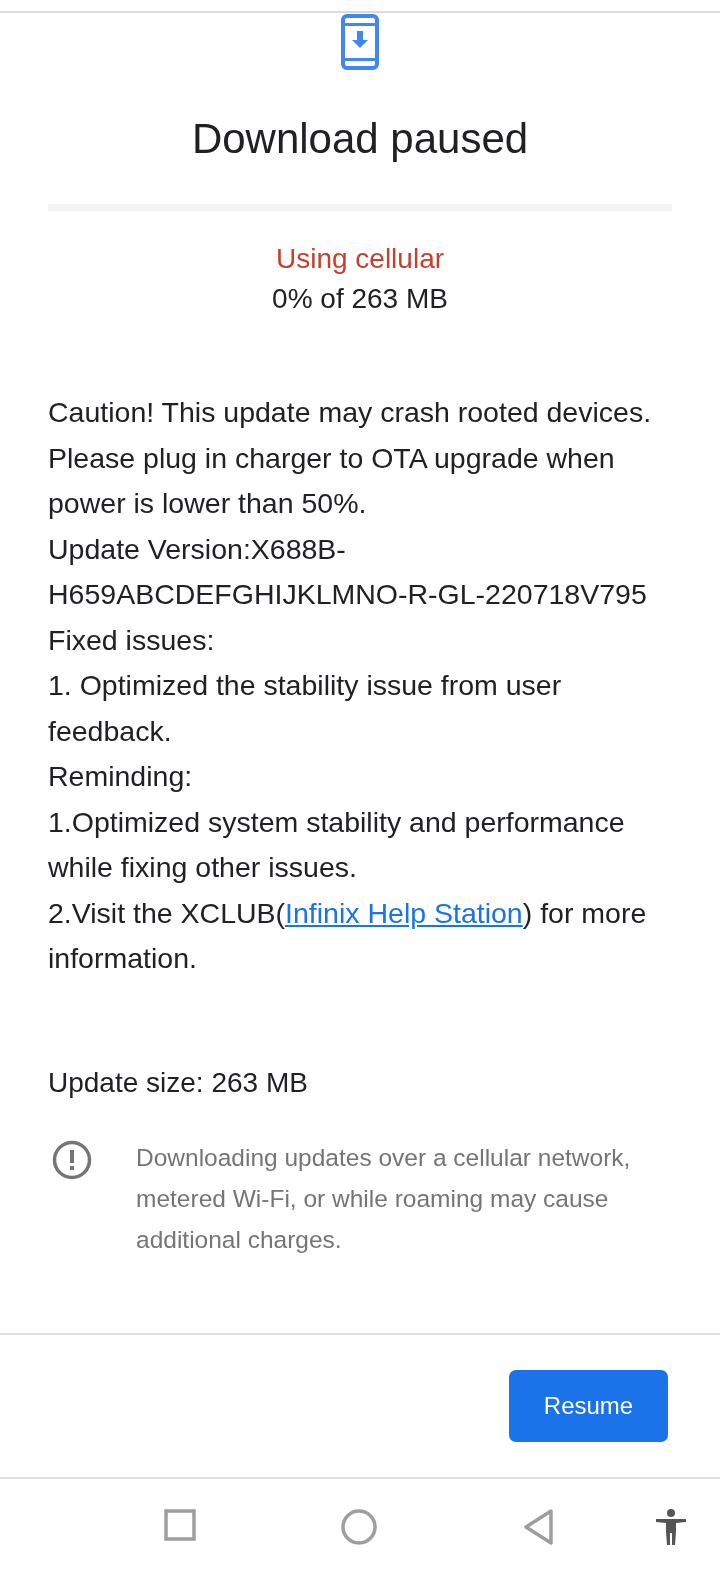 The height and width of the screenshot is (1579, 720). What do you see at coordinates (350, 412) in the screenshot?
I see `update-note: Caution! This update may crash rooted devices.` at bounding box center [350, 412].